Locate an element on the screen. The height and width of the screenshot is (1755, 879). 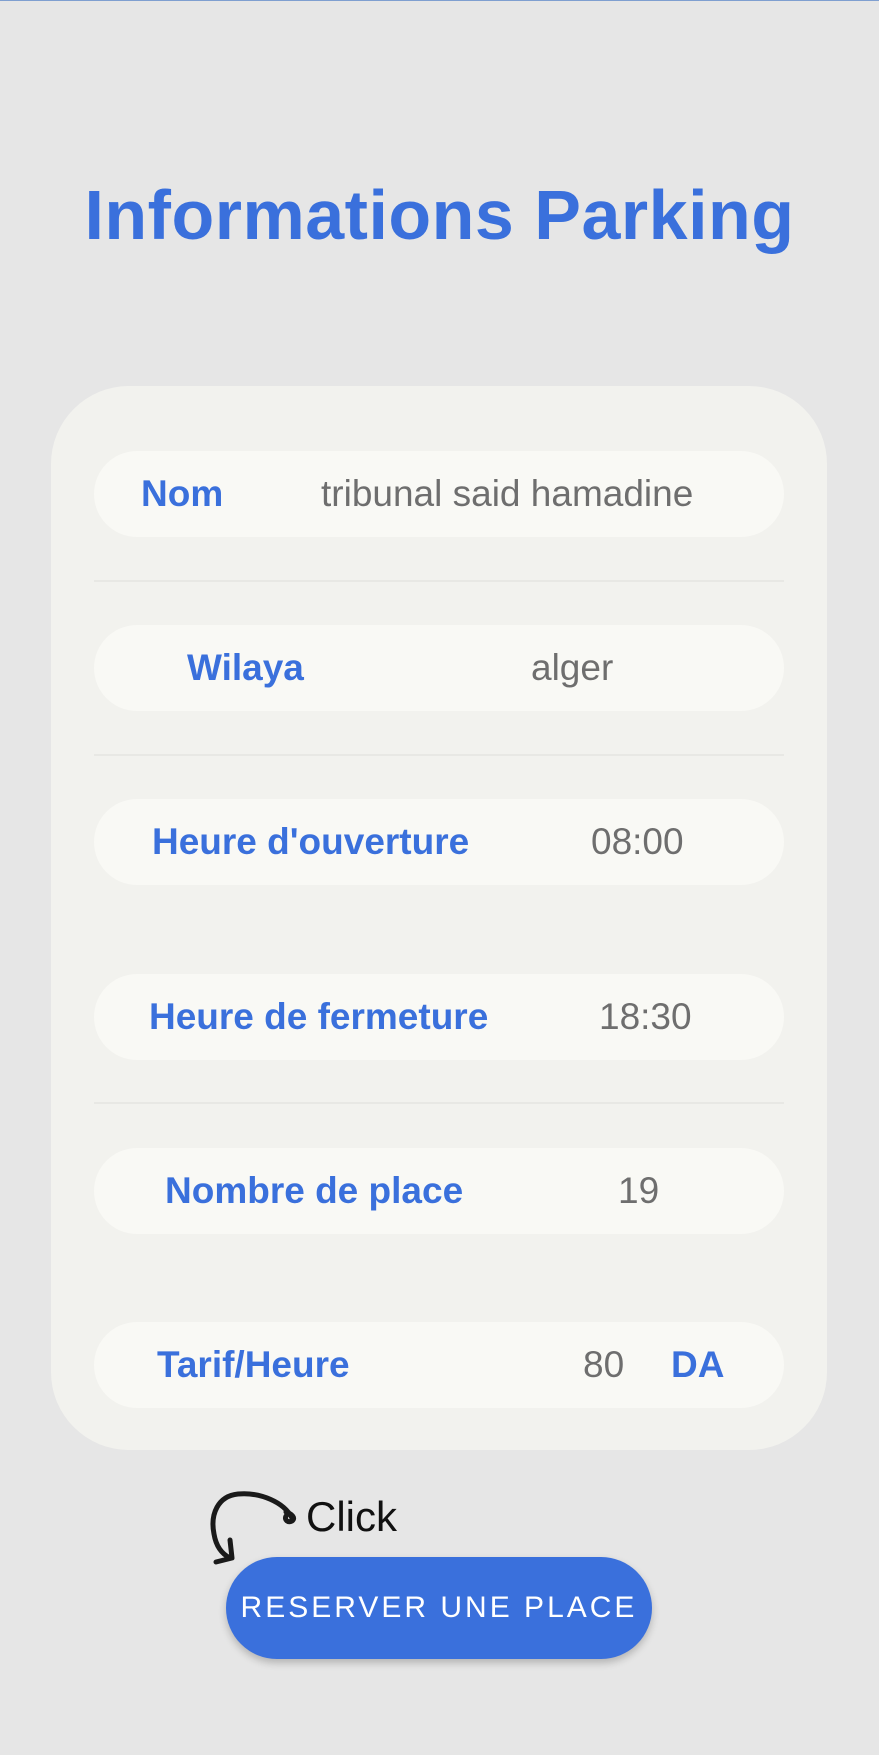
nom-value: tribunal said hamadine is located at coordinates (507, 493).